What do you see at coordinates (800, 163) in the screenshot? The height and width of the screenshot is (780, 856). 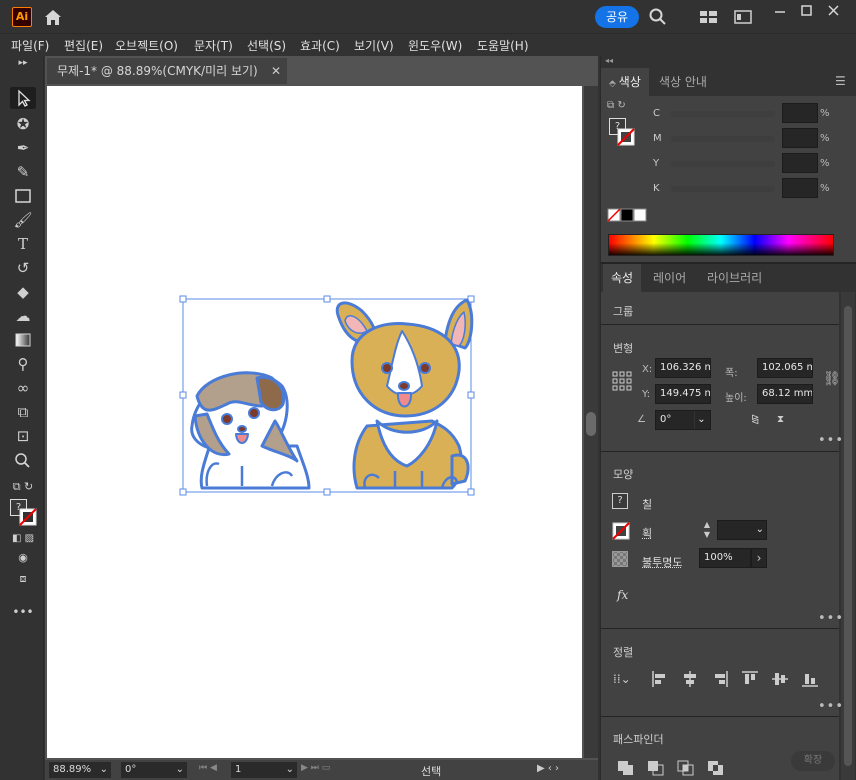 I see `channel-y-input` at bounding box center [800, 163].